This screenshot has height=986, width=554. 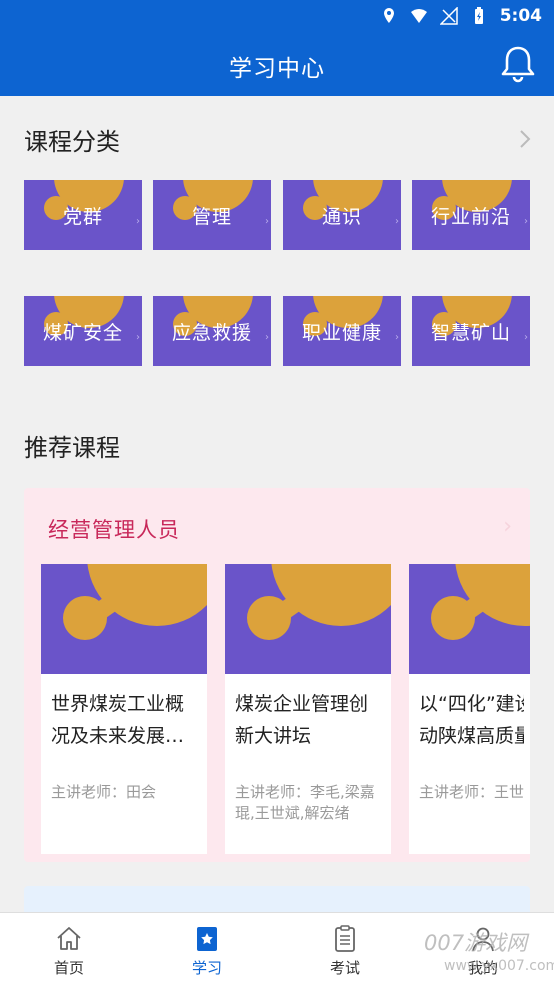 I want to click on exam-icon, so click(x=345, y=938).